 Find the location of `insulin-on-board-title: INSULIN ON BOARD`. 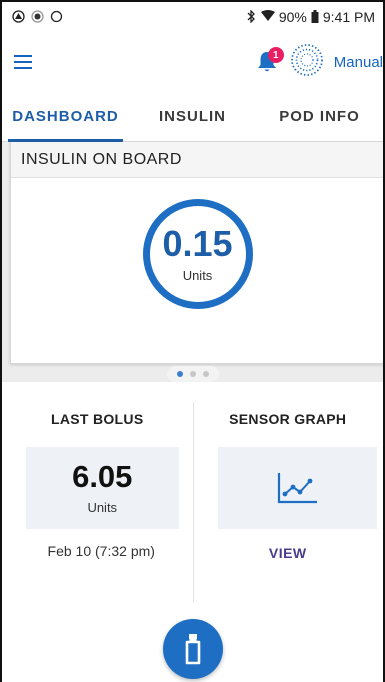

insulin-on-board-title: INSULIN ON BOARD is located at coordinates (197, 160).